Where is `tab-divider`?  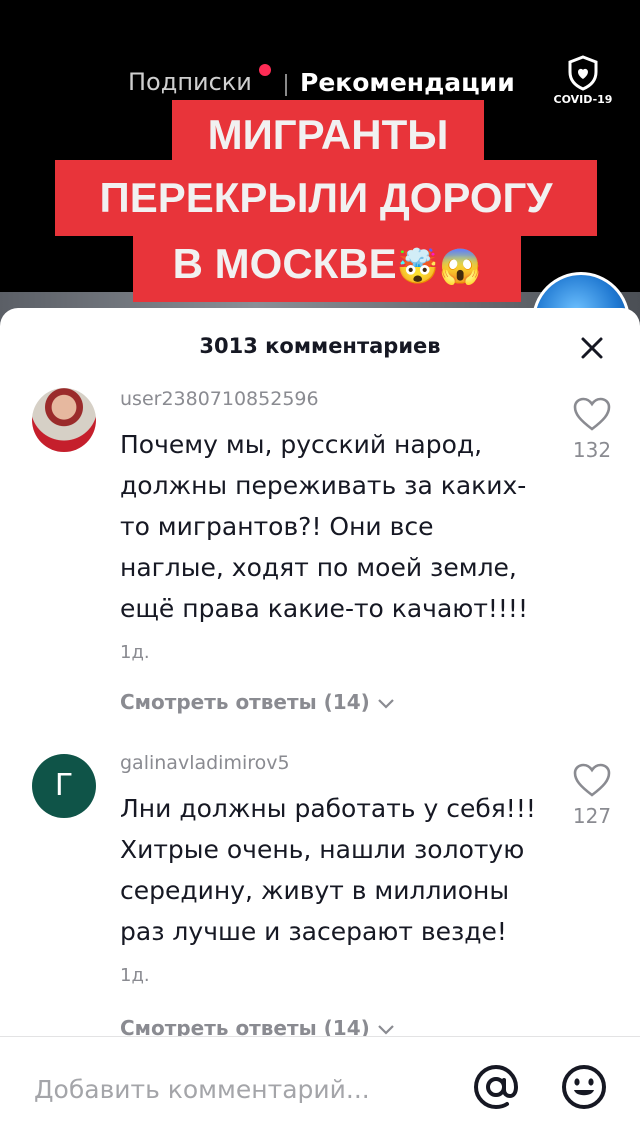
tab-divider is located at coordinates (286, 85).